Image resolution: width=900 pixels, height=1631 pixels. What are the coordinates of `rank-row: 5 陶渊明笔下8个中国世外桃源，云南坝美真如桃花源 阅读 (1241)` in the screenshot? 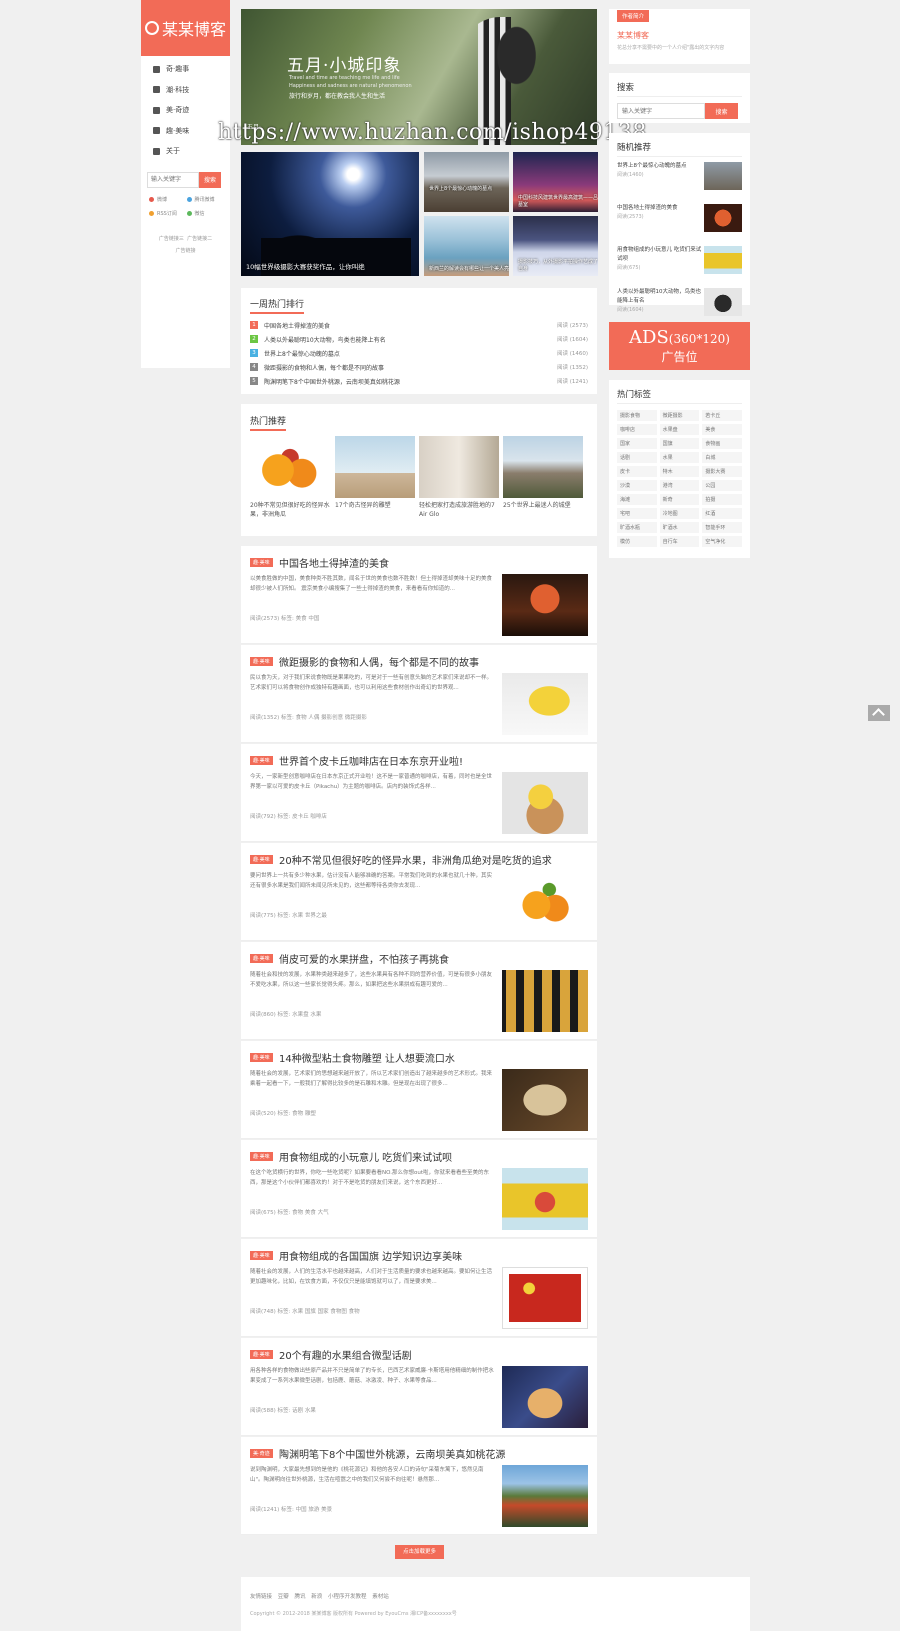 It's located at (419, 381).